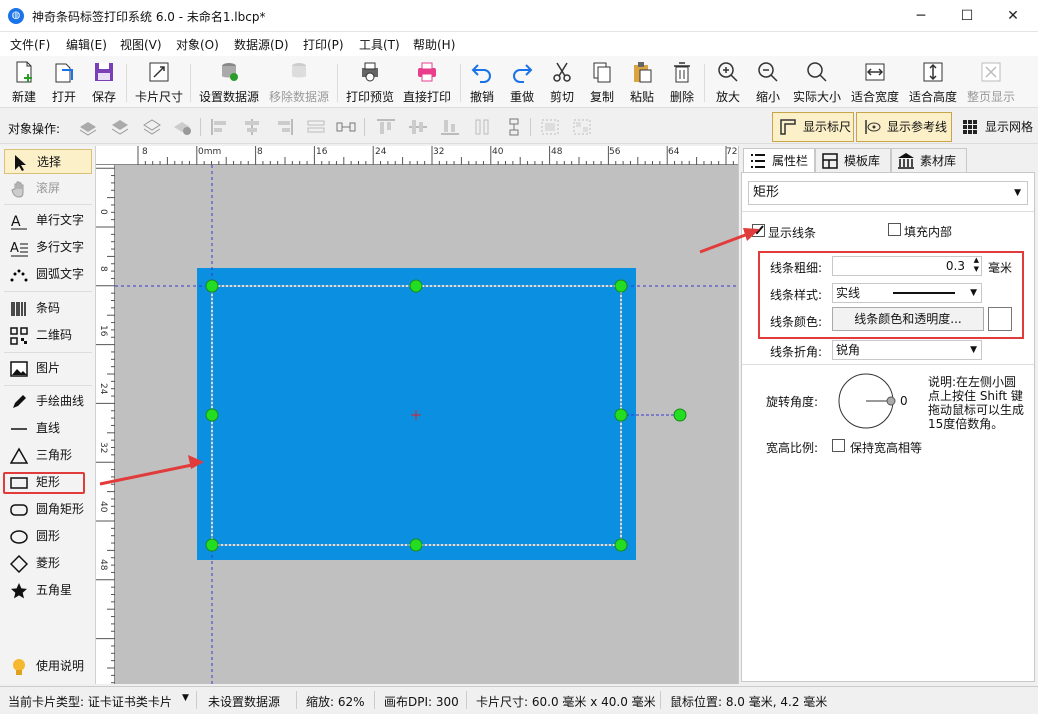 This screenshot has height=714, width=1038. Describe the element at coordinates (152, 127) in the screenshot. I see `send-back-icon` at that location.